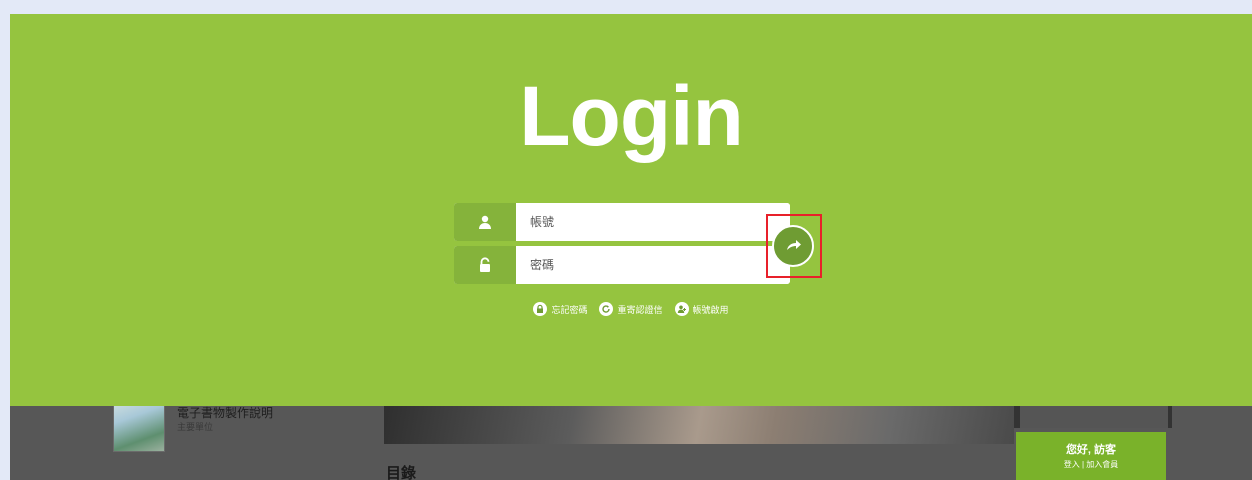  I want to click on account-input, so click(653, 222).